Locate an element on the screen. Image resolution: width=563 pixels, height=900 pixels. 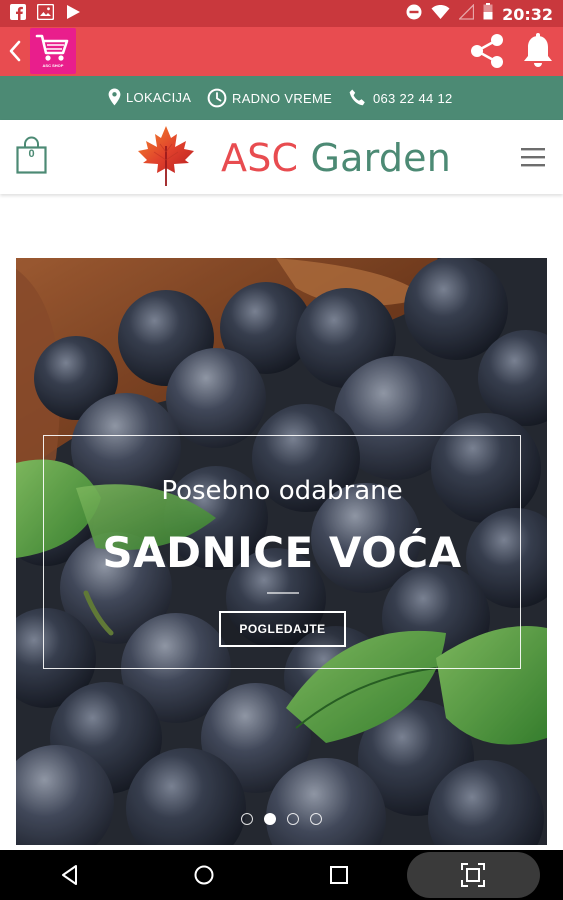
phone-number: 063 22 44 12 is located at coordinates (413, 98).